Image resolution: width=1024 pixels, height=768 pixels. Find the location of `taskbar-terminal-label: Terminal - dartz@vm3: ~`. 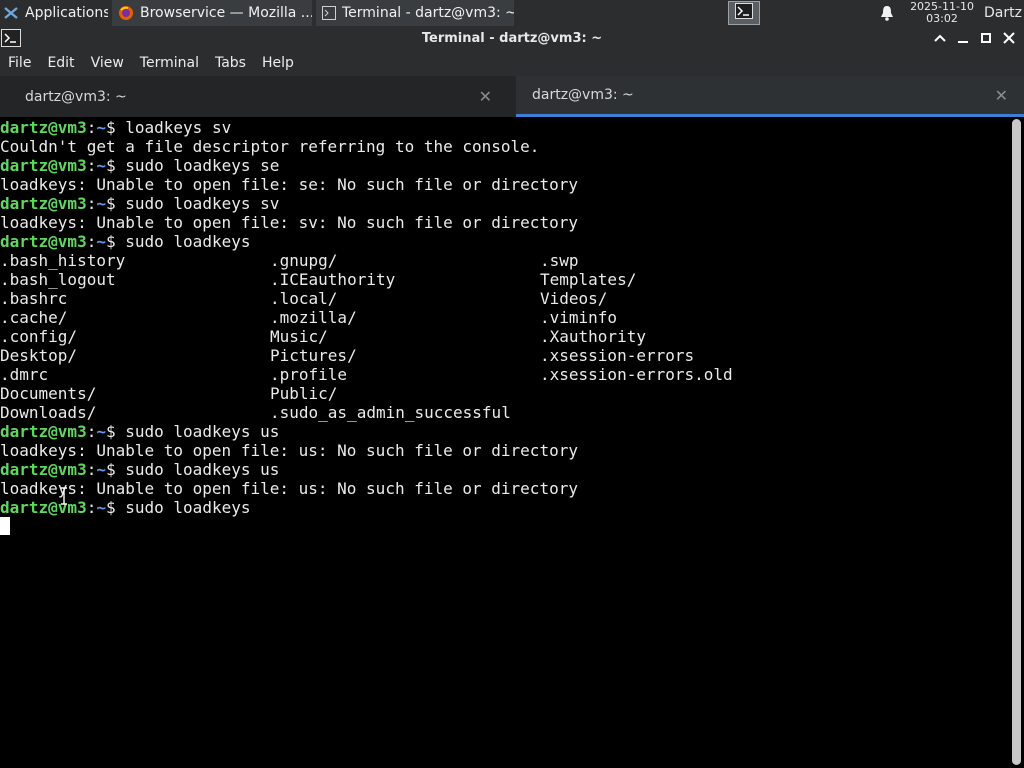

taskbar-terminal-label: Terminal - dartz@vm3: ~ is located at coordinates (428, 13).